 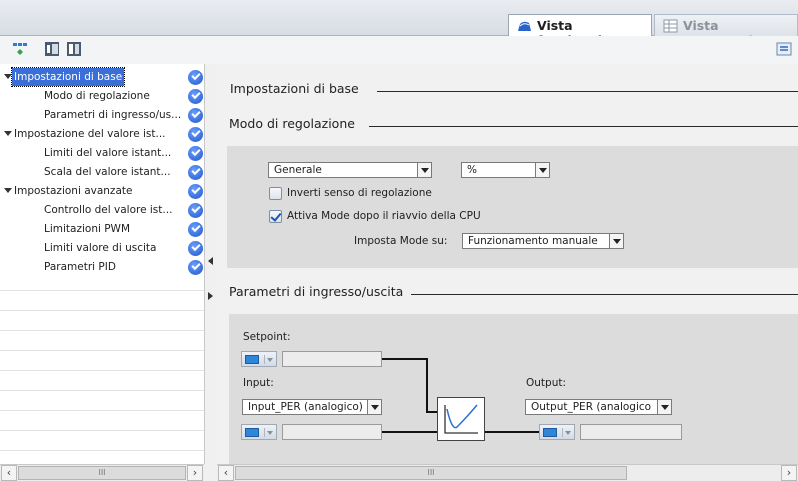 What do you see at coordinates (726, 31) in the screenshot?
I see `tab-parameter-view: Vista parametri` at bounding box center [726, 31].